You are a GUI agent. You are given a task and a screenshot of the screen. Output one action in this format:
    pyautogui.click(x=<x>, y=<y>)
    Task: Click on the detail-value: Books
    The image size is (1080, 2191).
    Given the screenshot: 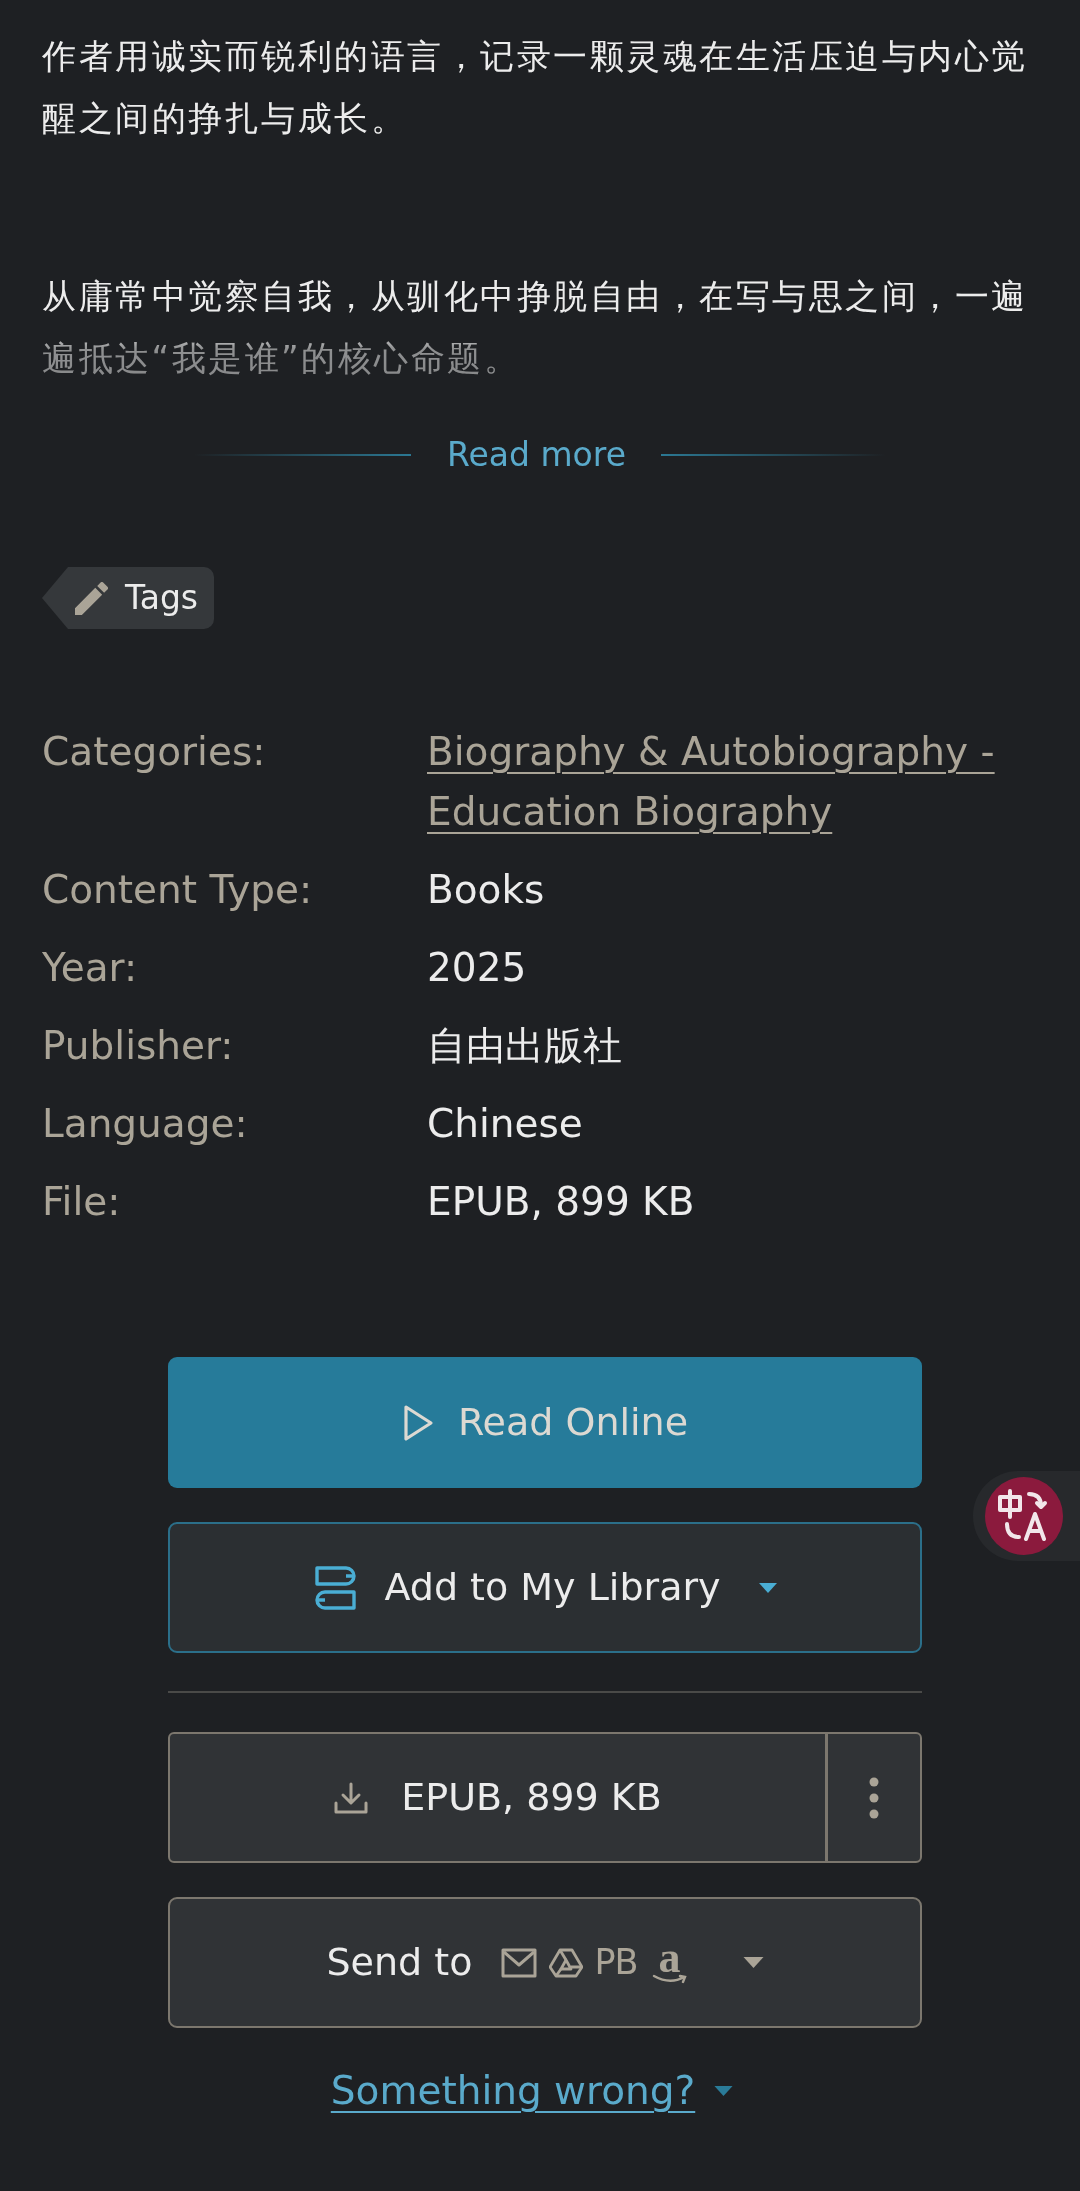 What is the action you would take?
    pyautogui.click(x=486, y=890)
    